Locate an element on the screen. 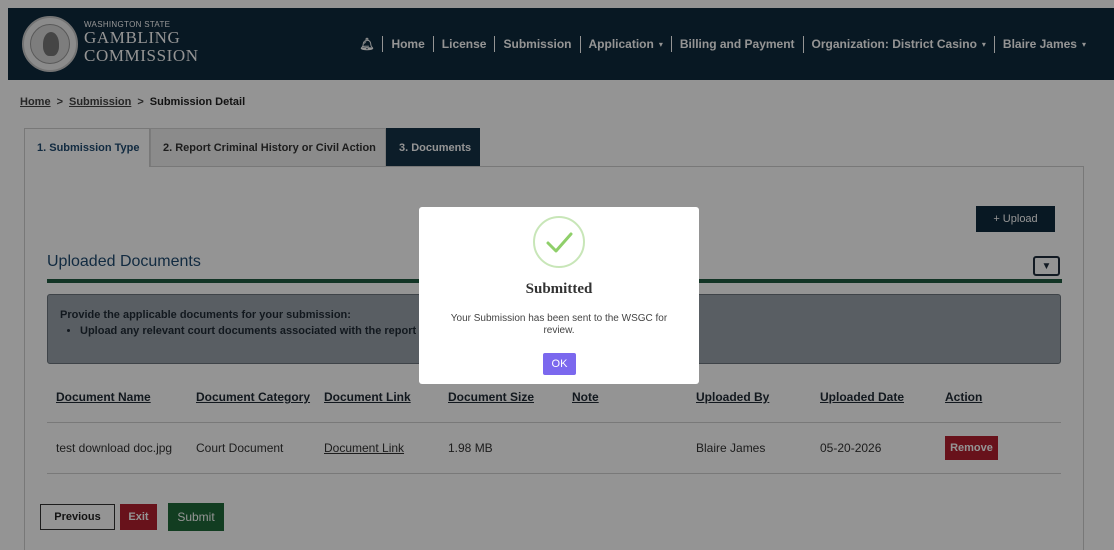  dialog-title: Submitted is located at coordinates (559, 289).